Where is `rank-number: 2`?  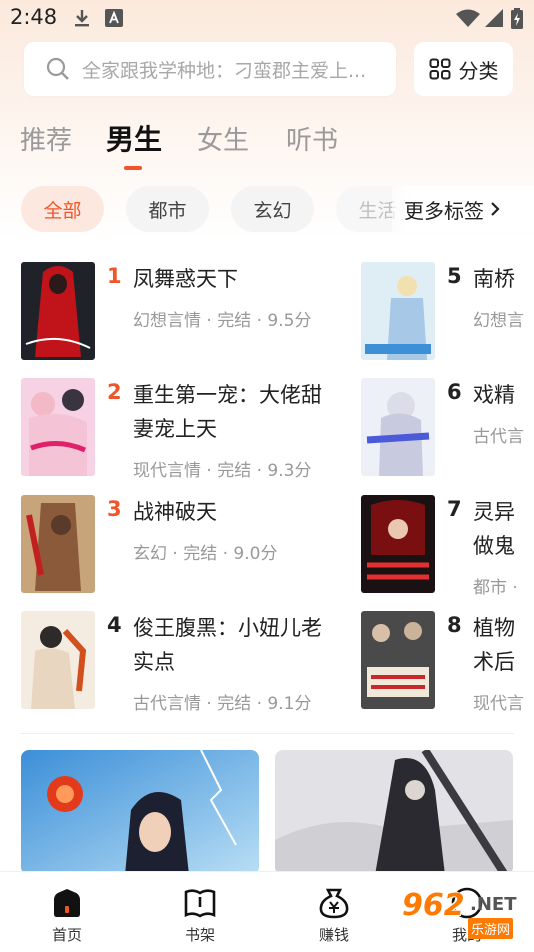
rank-number: 2 is located at coordinates (114, 392).